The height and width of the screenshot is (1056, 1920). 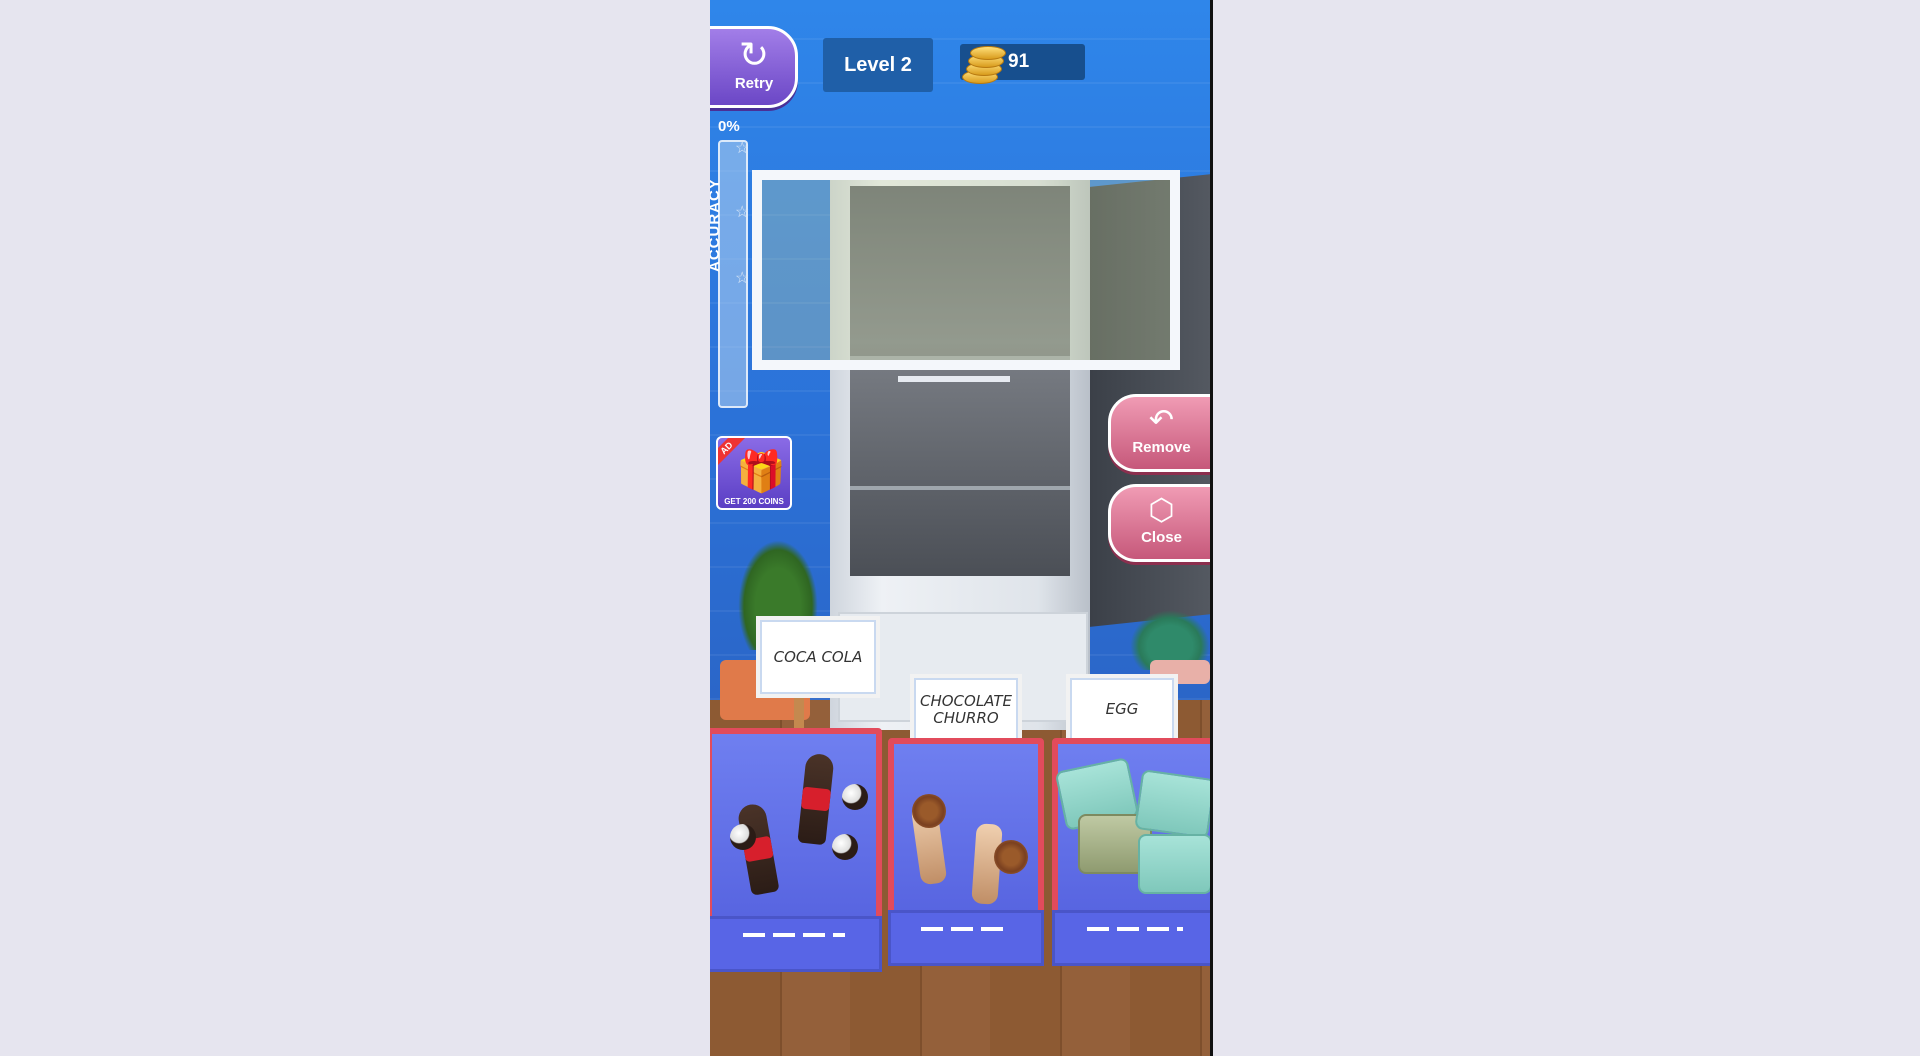 I want to click on close-label: Close, so click(x=1161, y=537).